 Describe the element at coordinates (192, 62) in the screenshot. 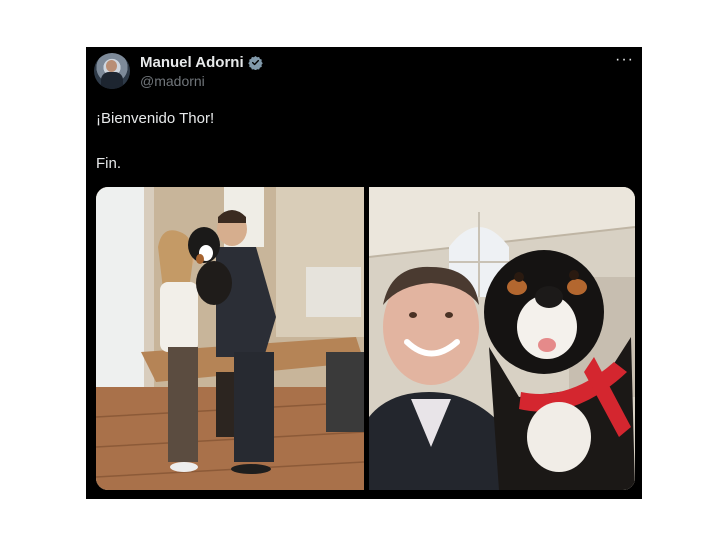

I see `author-name: Manuel Adorni` at that location.